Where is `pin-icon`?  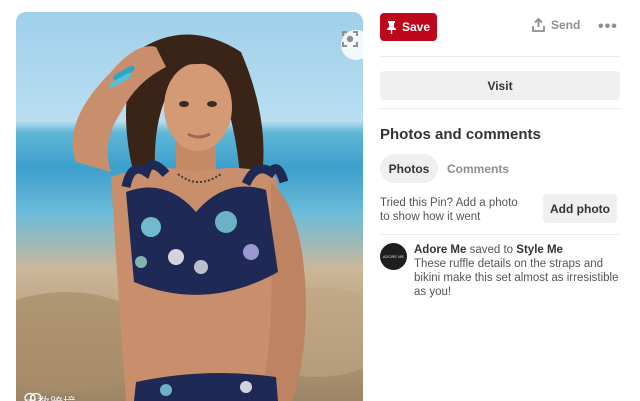
pin-icon is located at coordinates (391, 27).